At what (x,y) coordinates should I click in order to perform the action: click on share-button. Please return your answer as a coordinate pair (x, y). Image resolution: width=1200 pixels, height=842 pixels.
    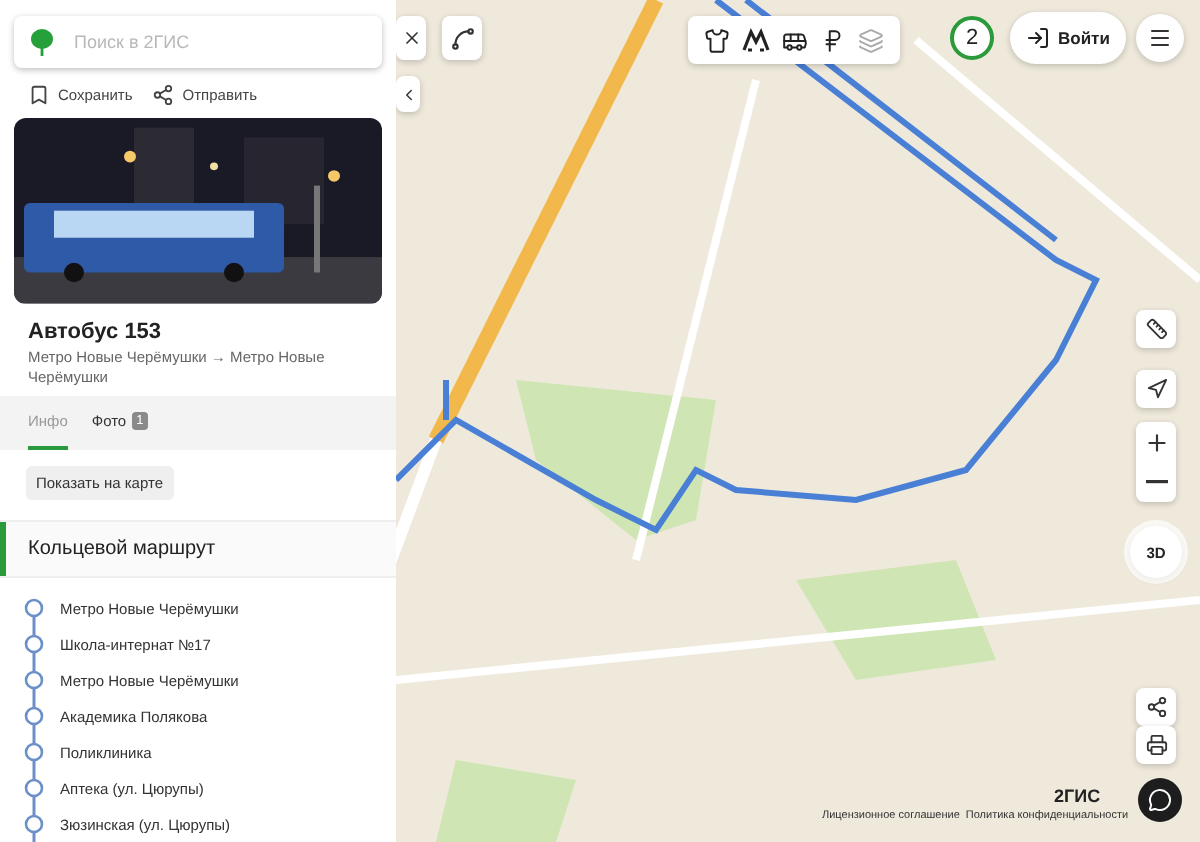
    Looking at the image, I should click on (1156, 707).